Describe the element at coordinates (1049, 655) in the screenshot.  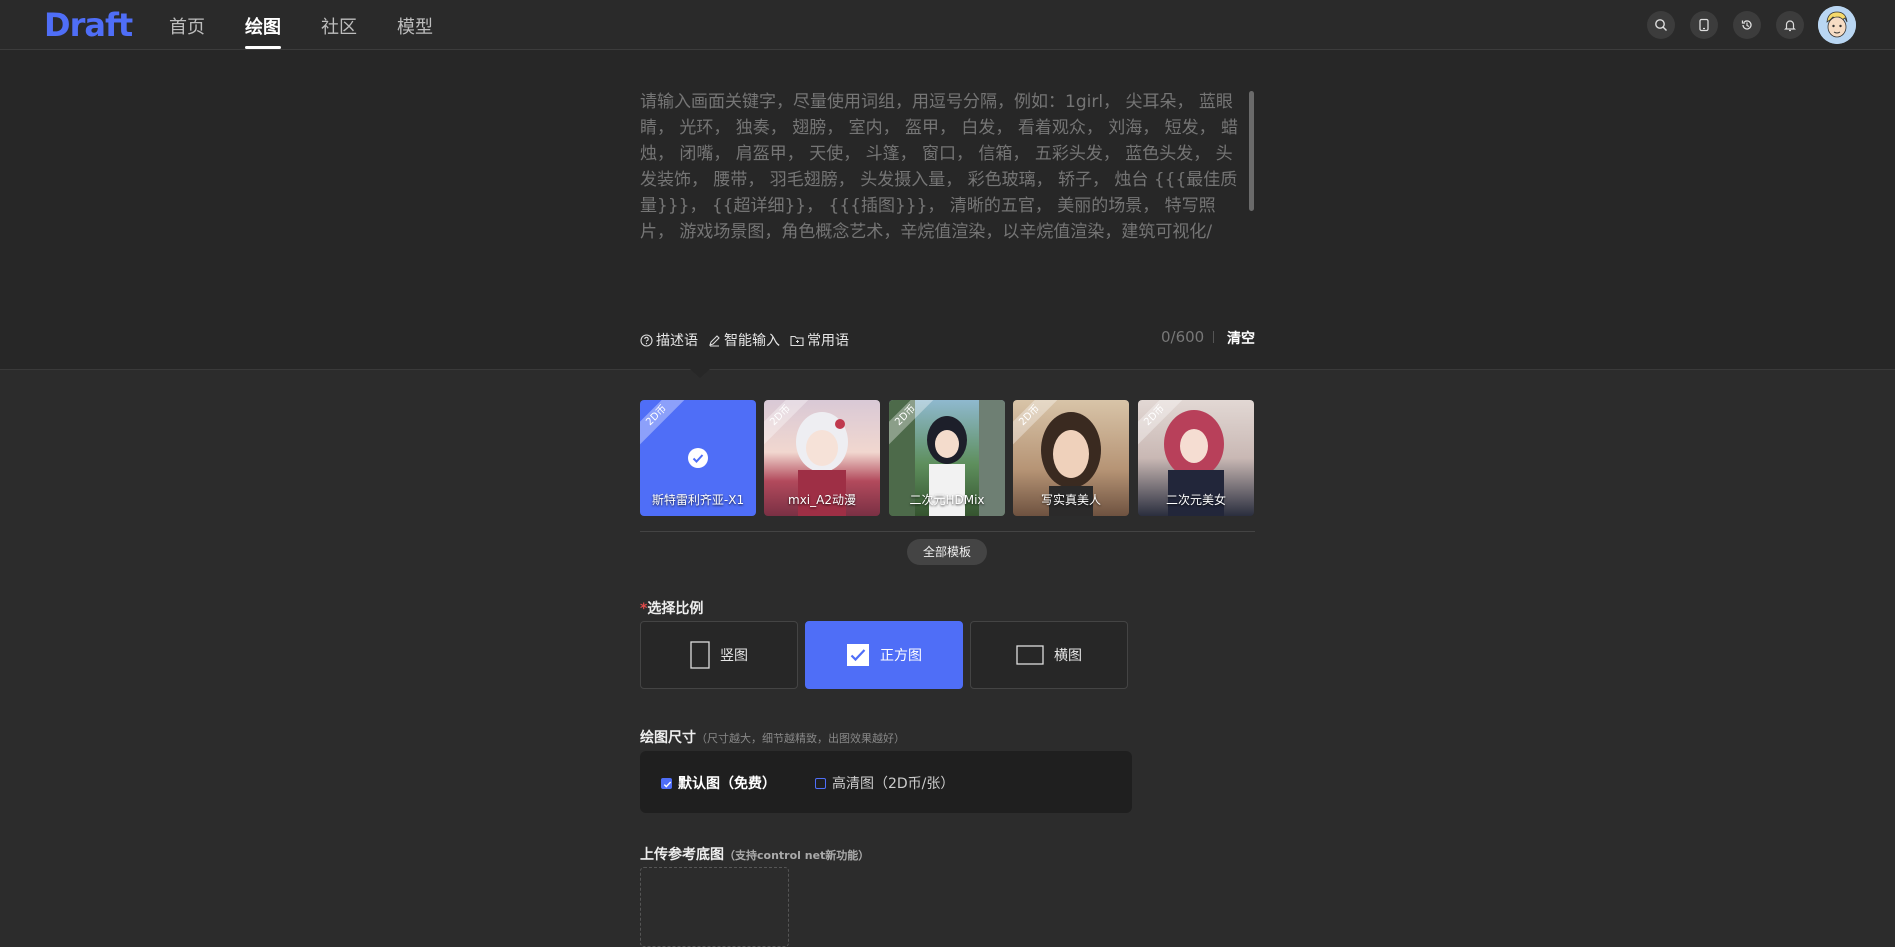
I see `ratio-landscape-button: 横图` at that location.